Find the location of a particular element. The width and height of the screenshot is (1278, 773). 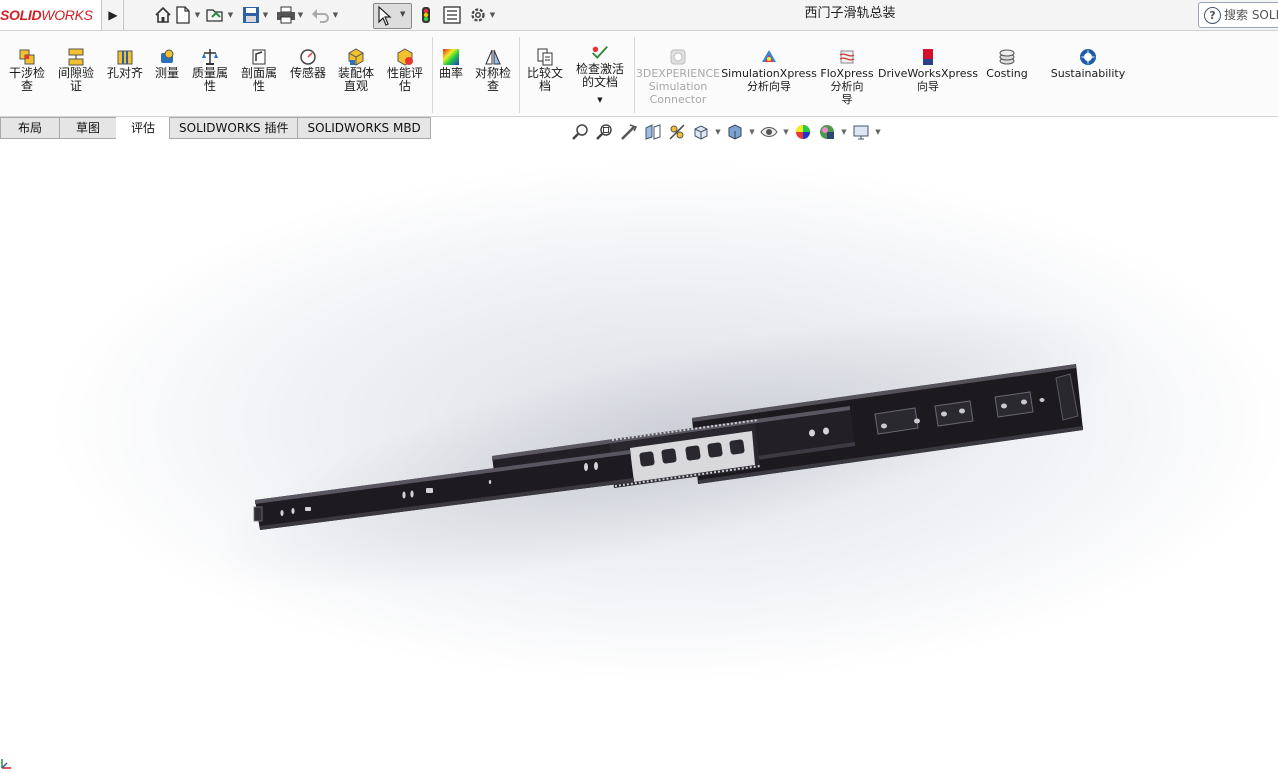

coordinate-triad-icon is located at coordinates (6, 764).